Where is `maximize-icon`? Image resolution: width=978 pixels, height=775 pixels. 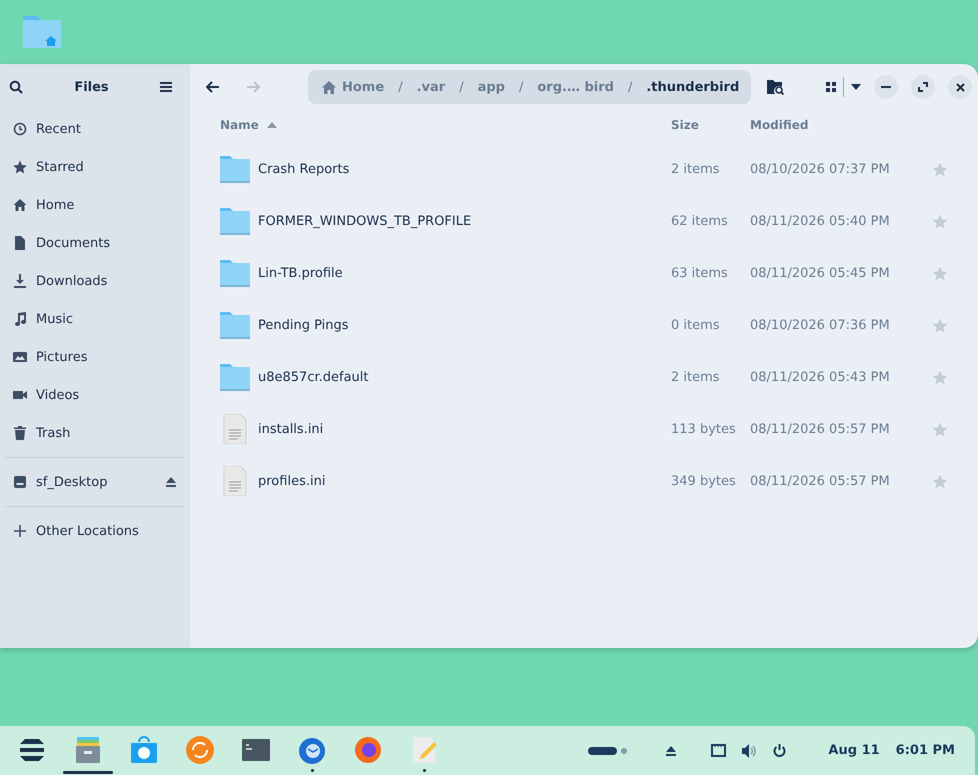 maximize-icon is located at coordinates (923, 87).